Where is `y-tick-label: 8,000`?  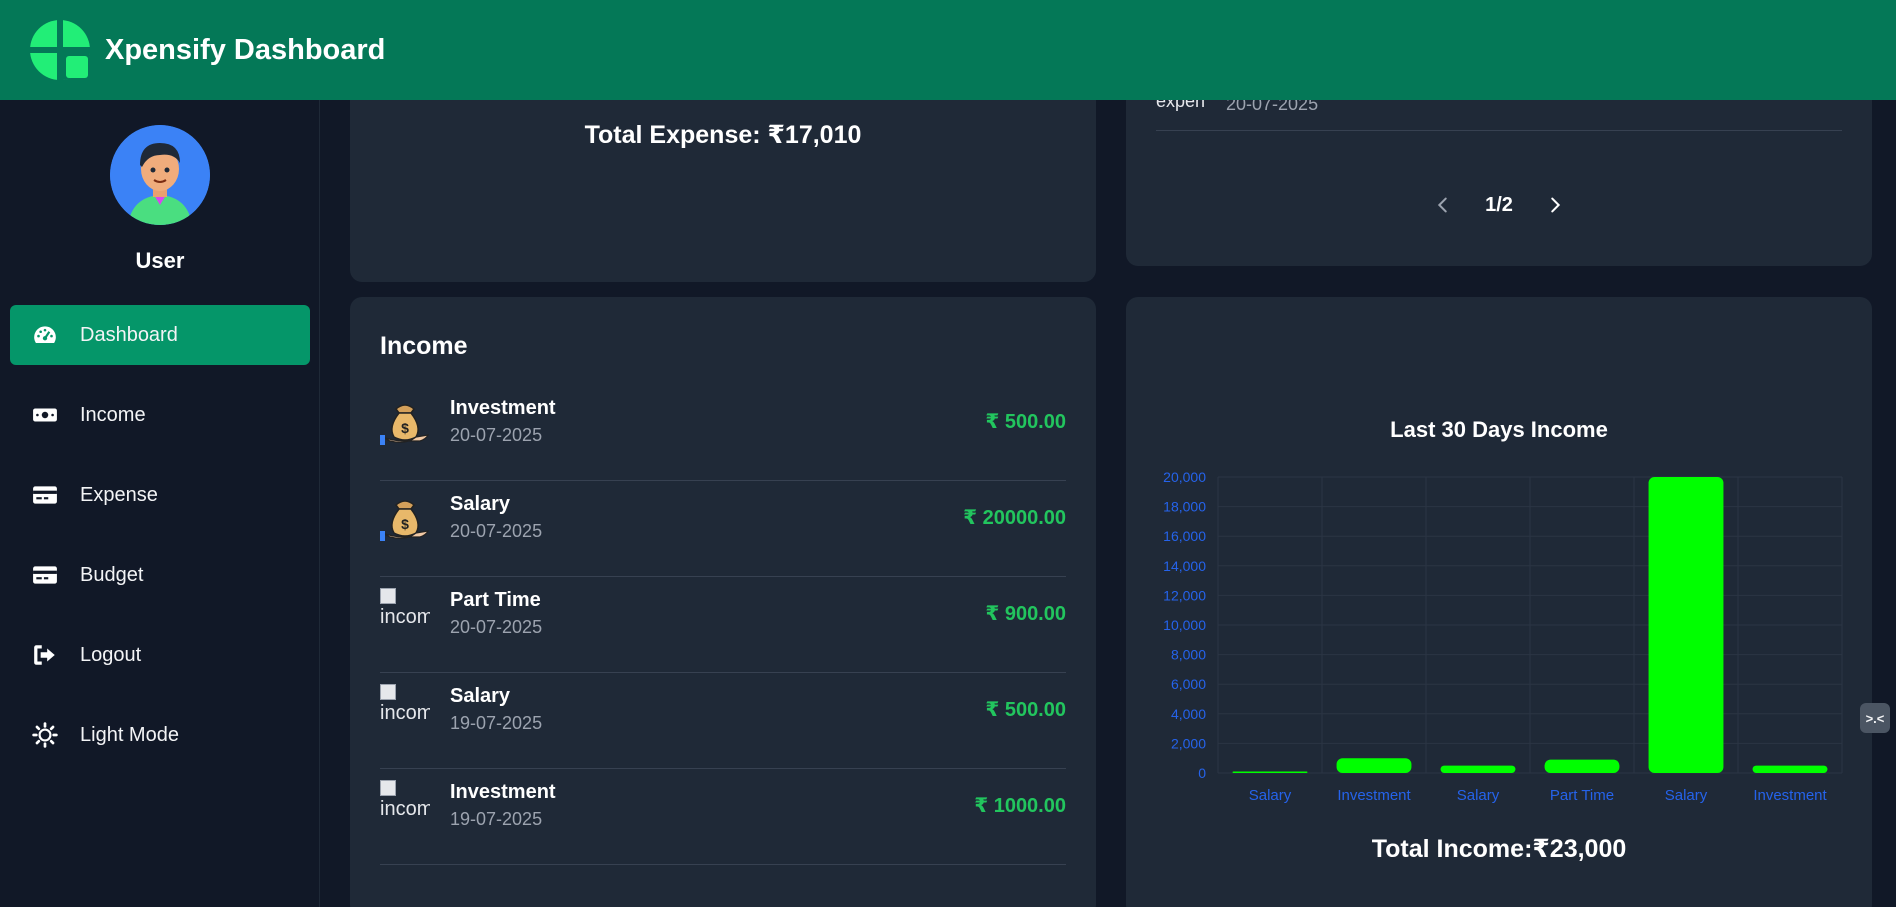
y-tick-label: 8,000 is located at coordinates (1188, 655).